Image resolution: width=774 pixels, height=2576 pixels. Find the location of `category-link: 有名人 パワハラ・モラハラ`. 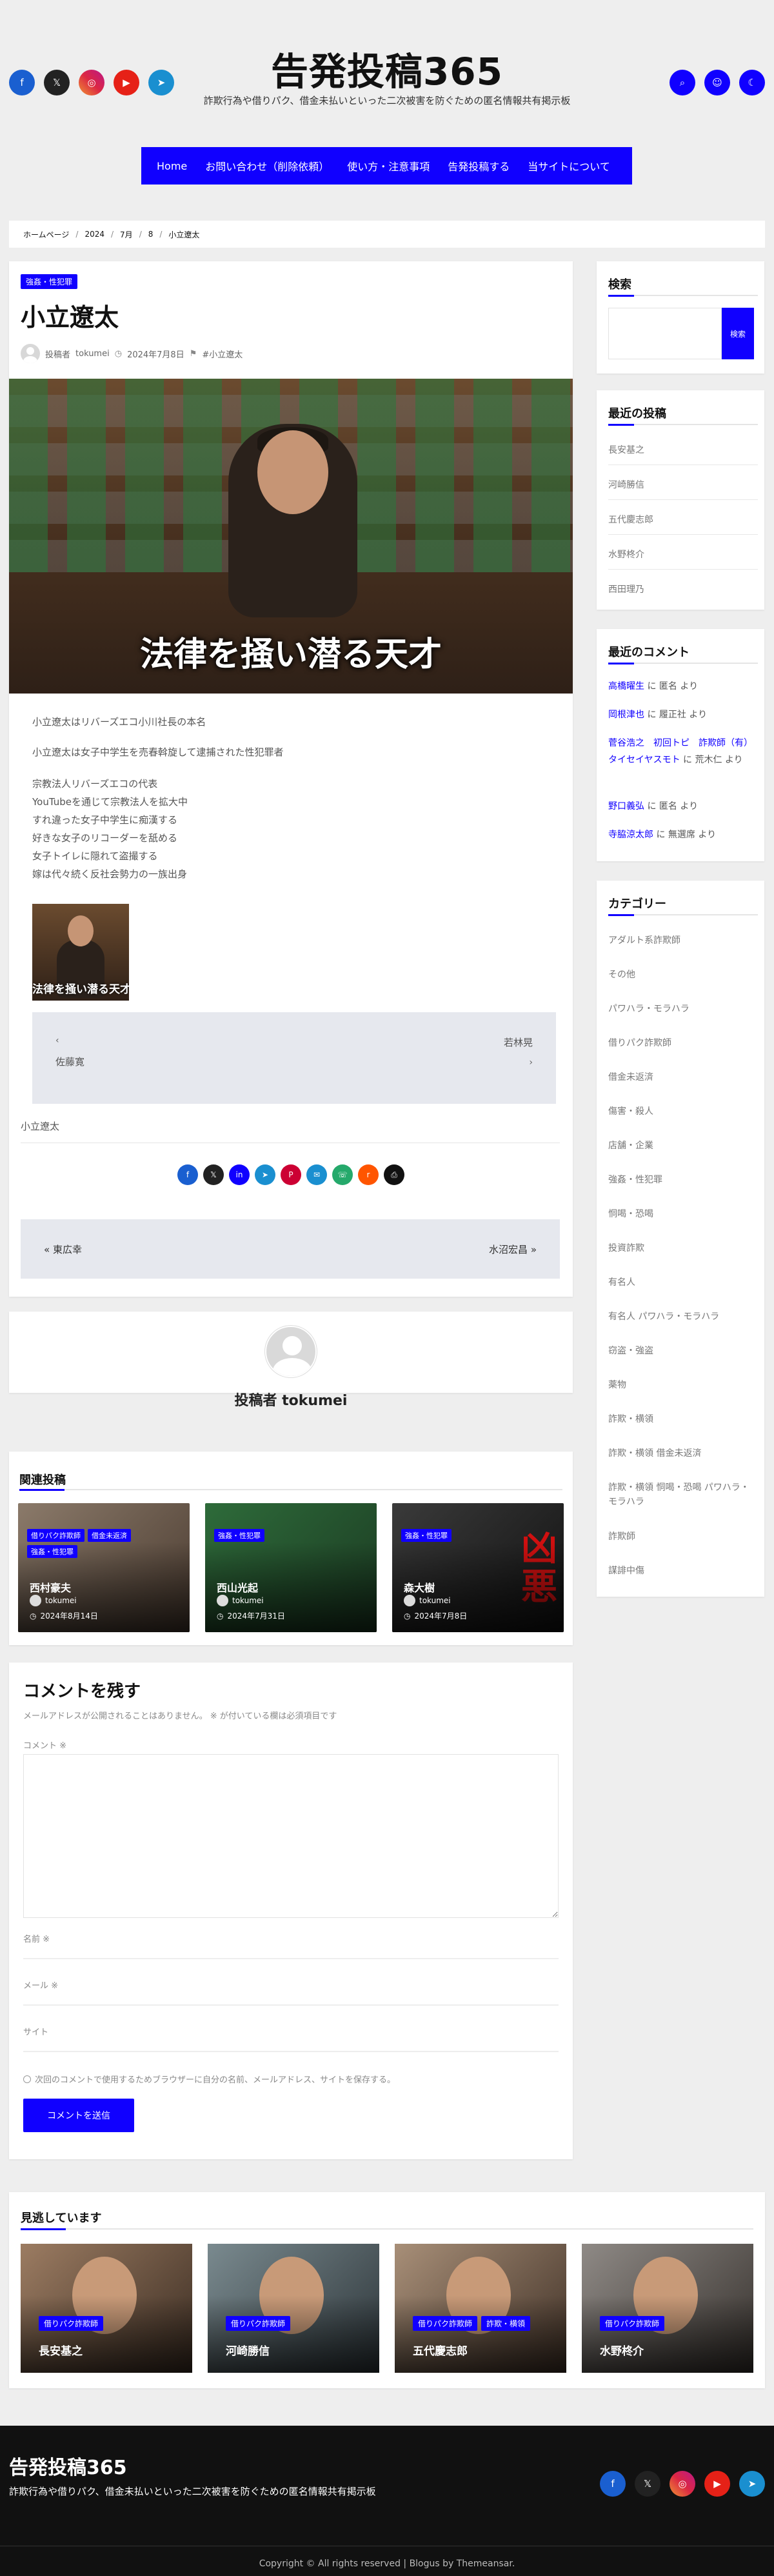

category-link: 有名人 パワハラ・モラハラ is located at coordinates (664, 1316).